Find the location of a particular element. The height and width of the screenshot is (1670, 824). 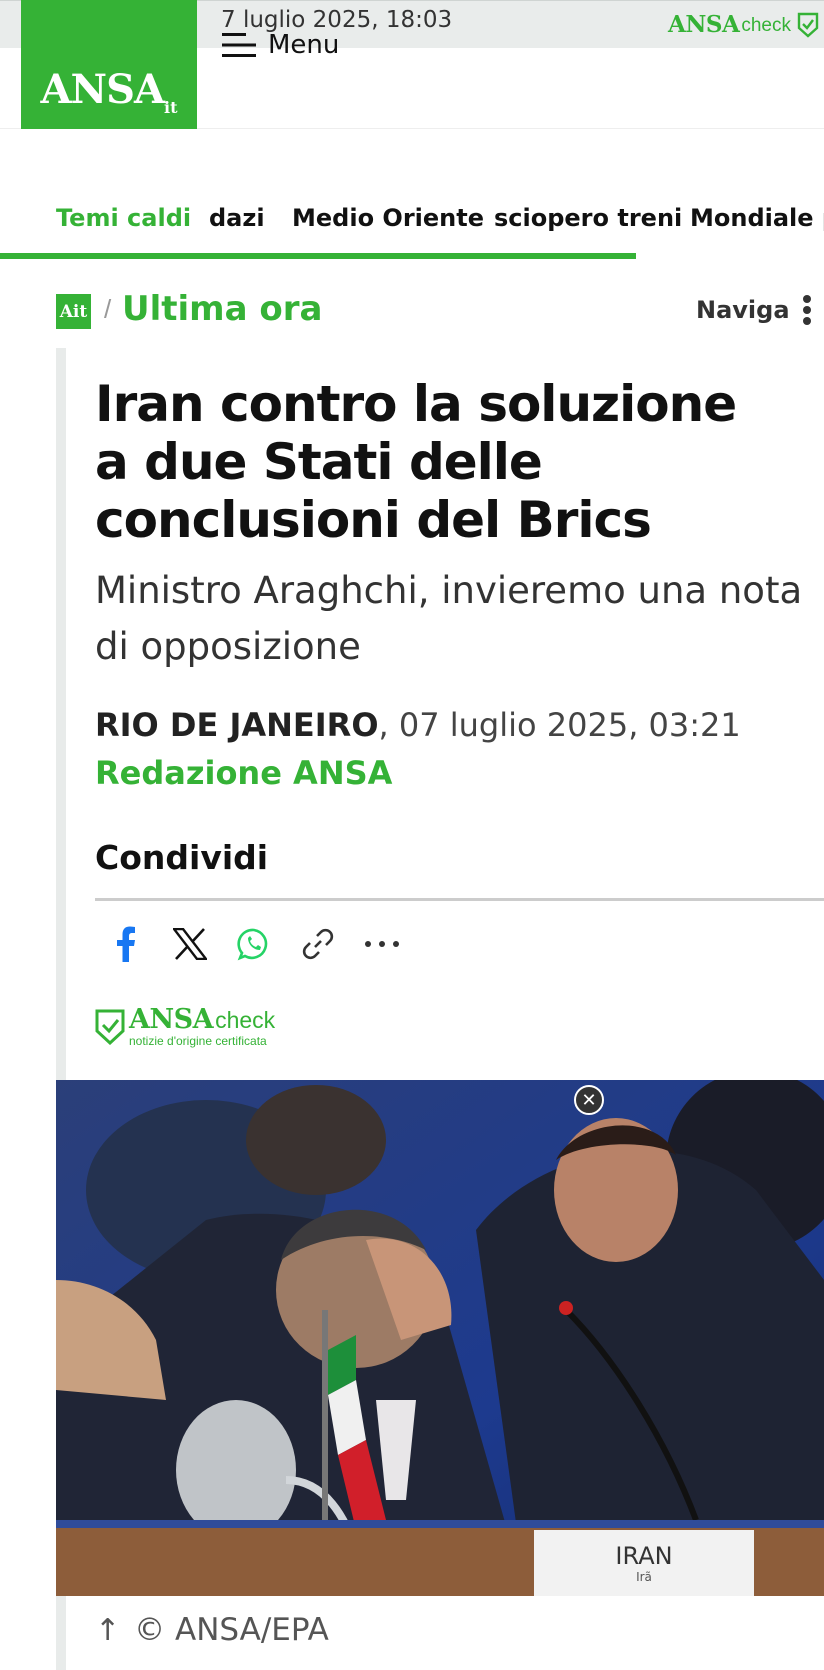

ansacheck-brandline: ANSA check is located at coordinates (202, 1019).